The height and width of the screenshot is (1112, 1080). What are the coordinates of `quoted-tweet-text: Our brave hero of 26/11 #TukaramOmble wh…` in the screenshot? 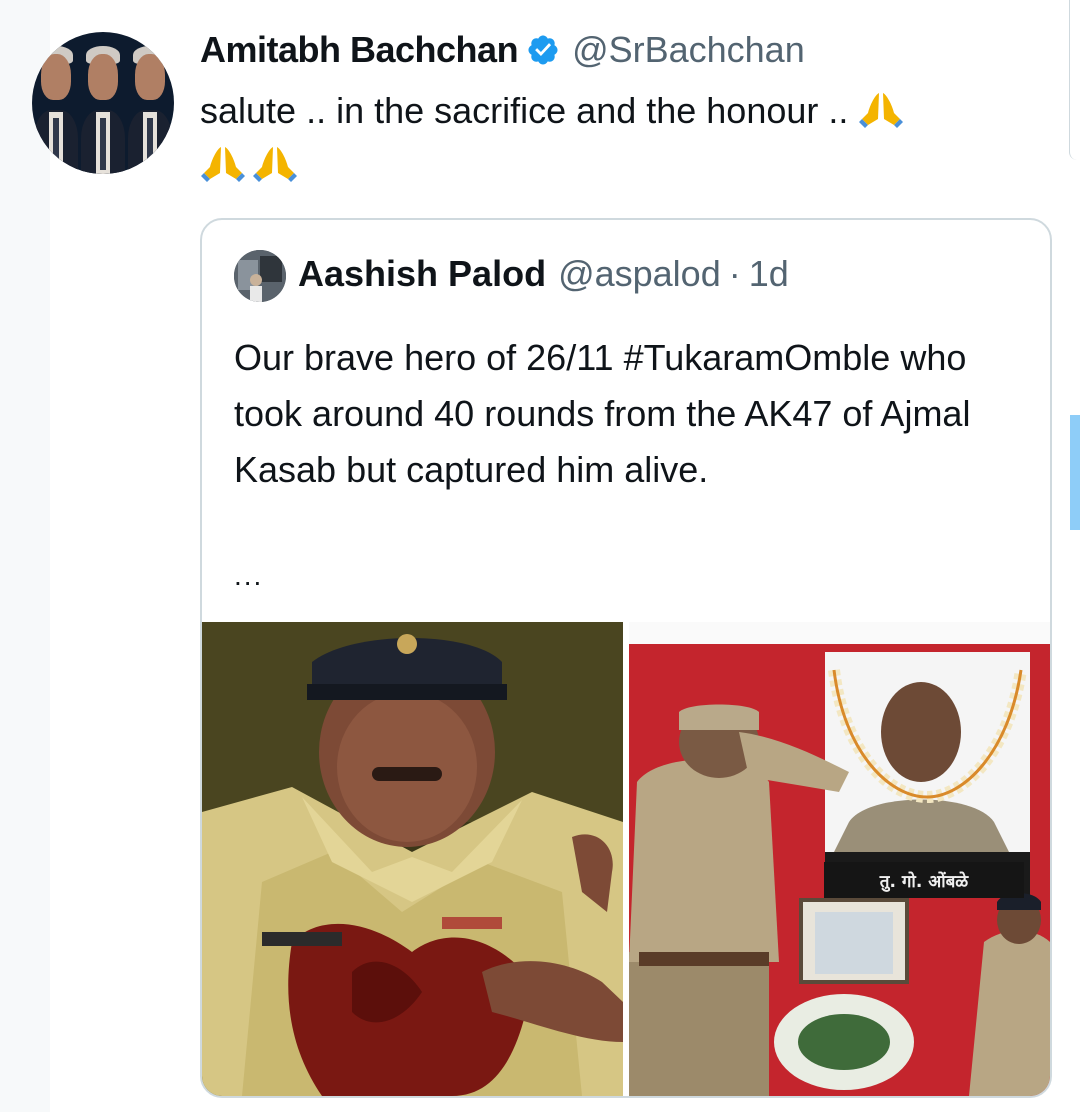 It's located at (602, 413).